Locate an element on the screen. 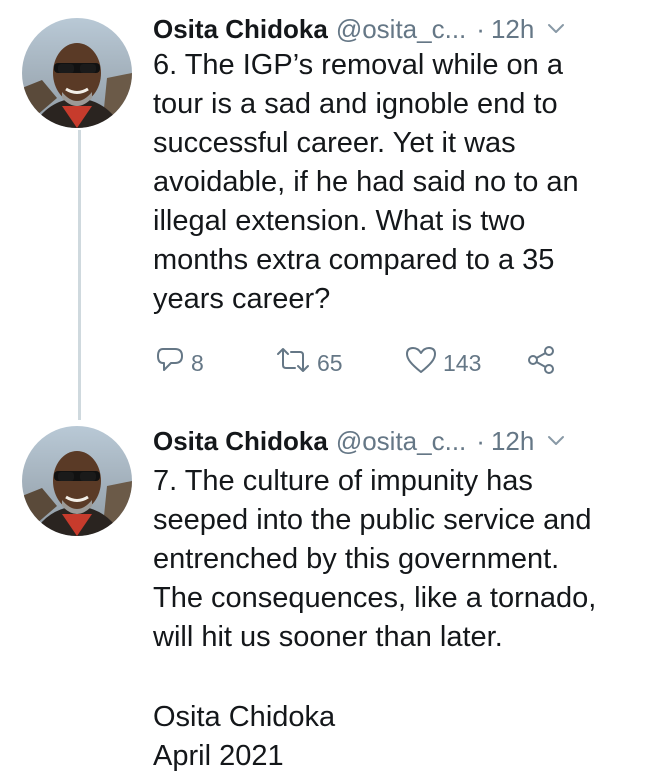 The width and height of the screenshot is (656, 784). like-button: 143 is located at coordinates (443, 363).